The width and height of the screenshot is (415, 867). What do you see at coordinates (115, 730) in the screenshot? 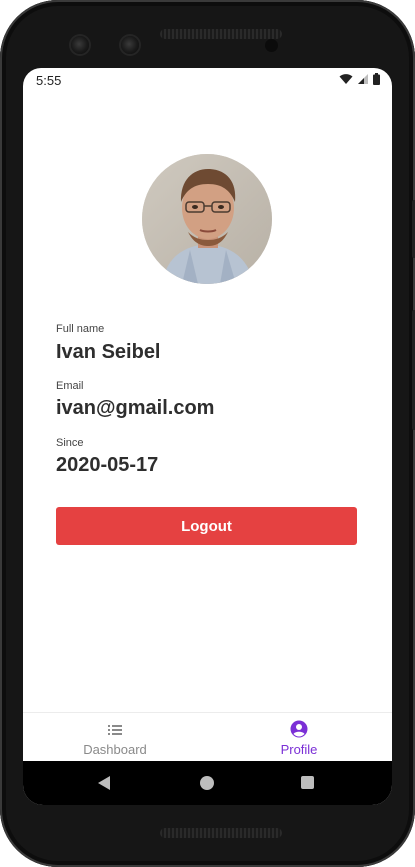
I see `list-icon` at bounding box center [115, 730].